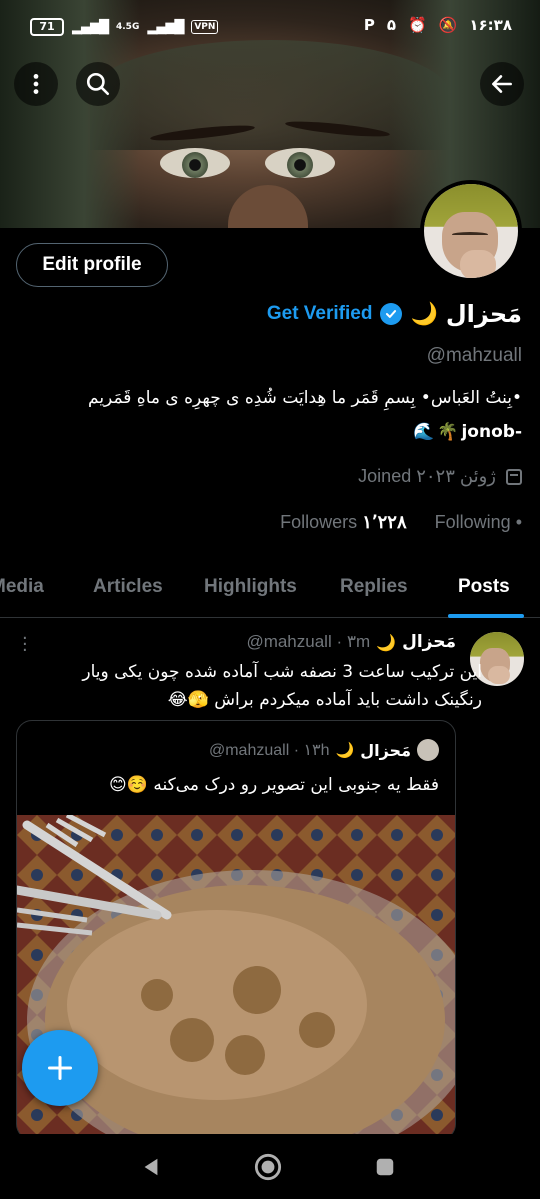 This screenshot has width=540, height=1199. Describe the element at coordinates (165, 27) in the screenshot. I see `signal-icon-2: ▂▄▆█` at that location.